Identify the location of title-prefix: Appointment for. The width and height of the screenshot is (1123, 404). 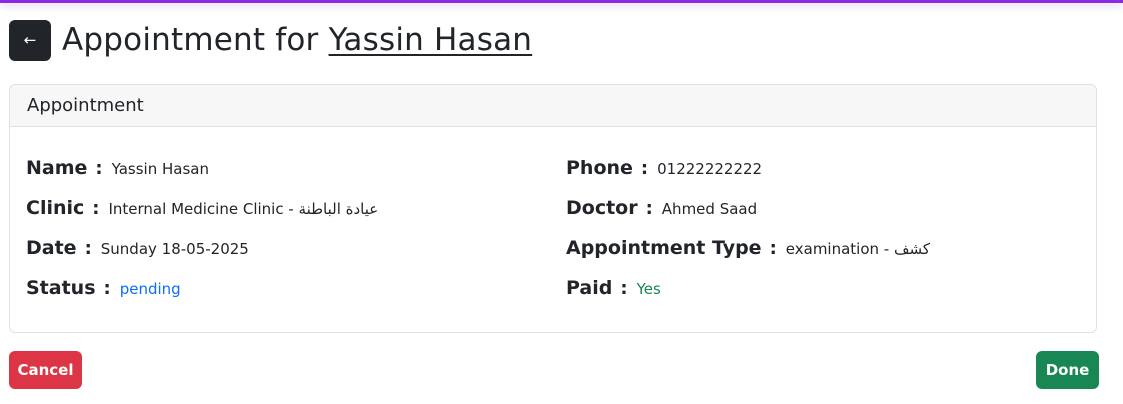
(190, 39).